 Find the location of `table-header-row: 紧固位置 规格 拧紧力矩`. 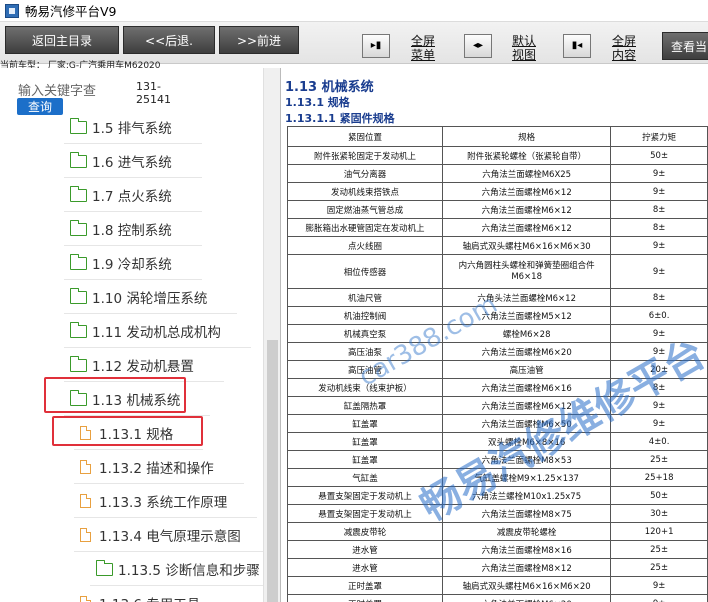

table-header-row: 紧固位置 规格 拧紧力矩 is located at coordinates (497, 136).